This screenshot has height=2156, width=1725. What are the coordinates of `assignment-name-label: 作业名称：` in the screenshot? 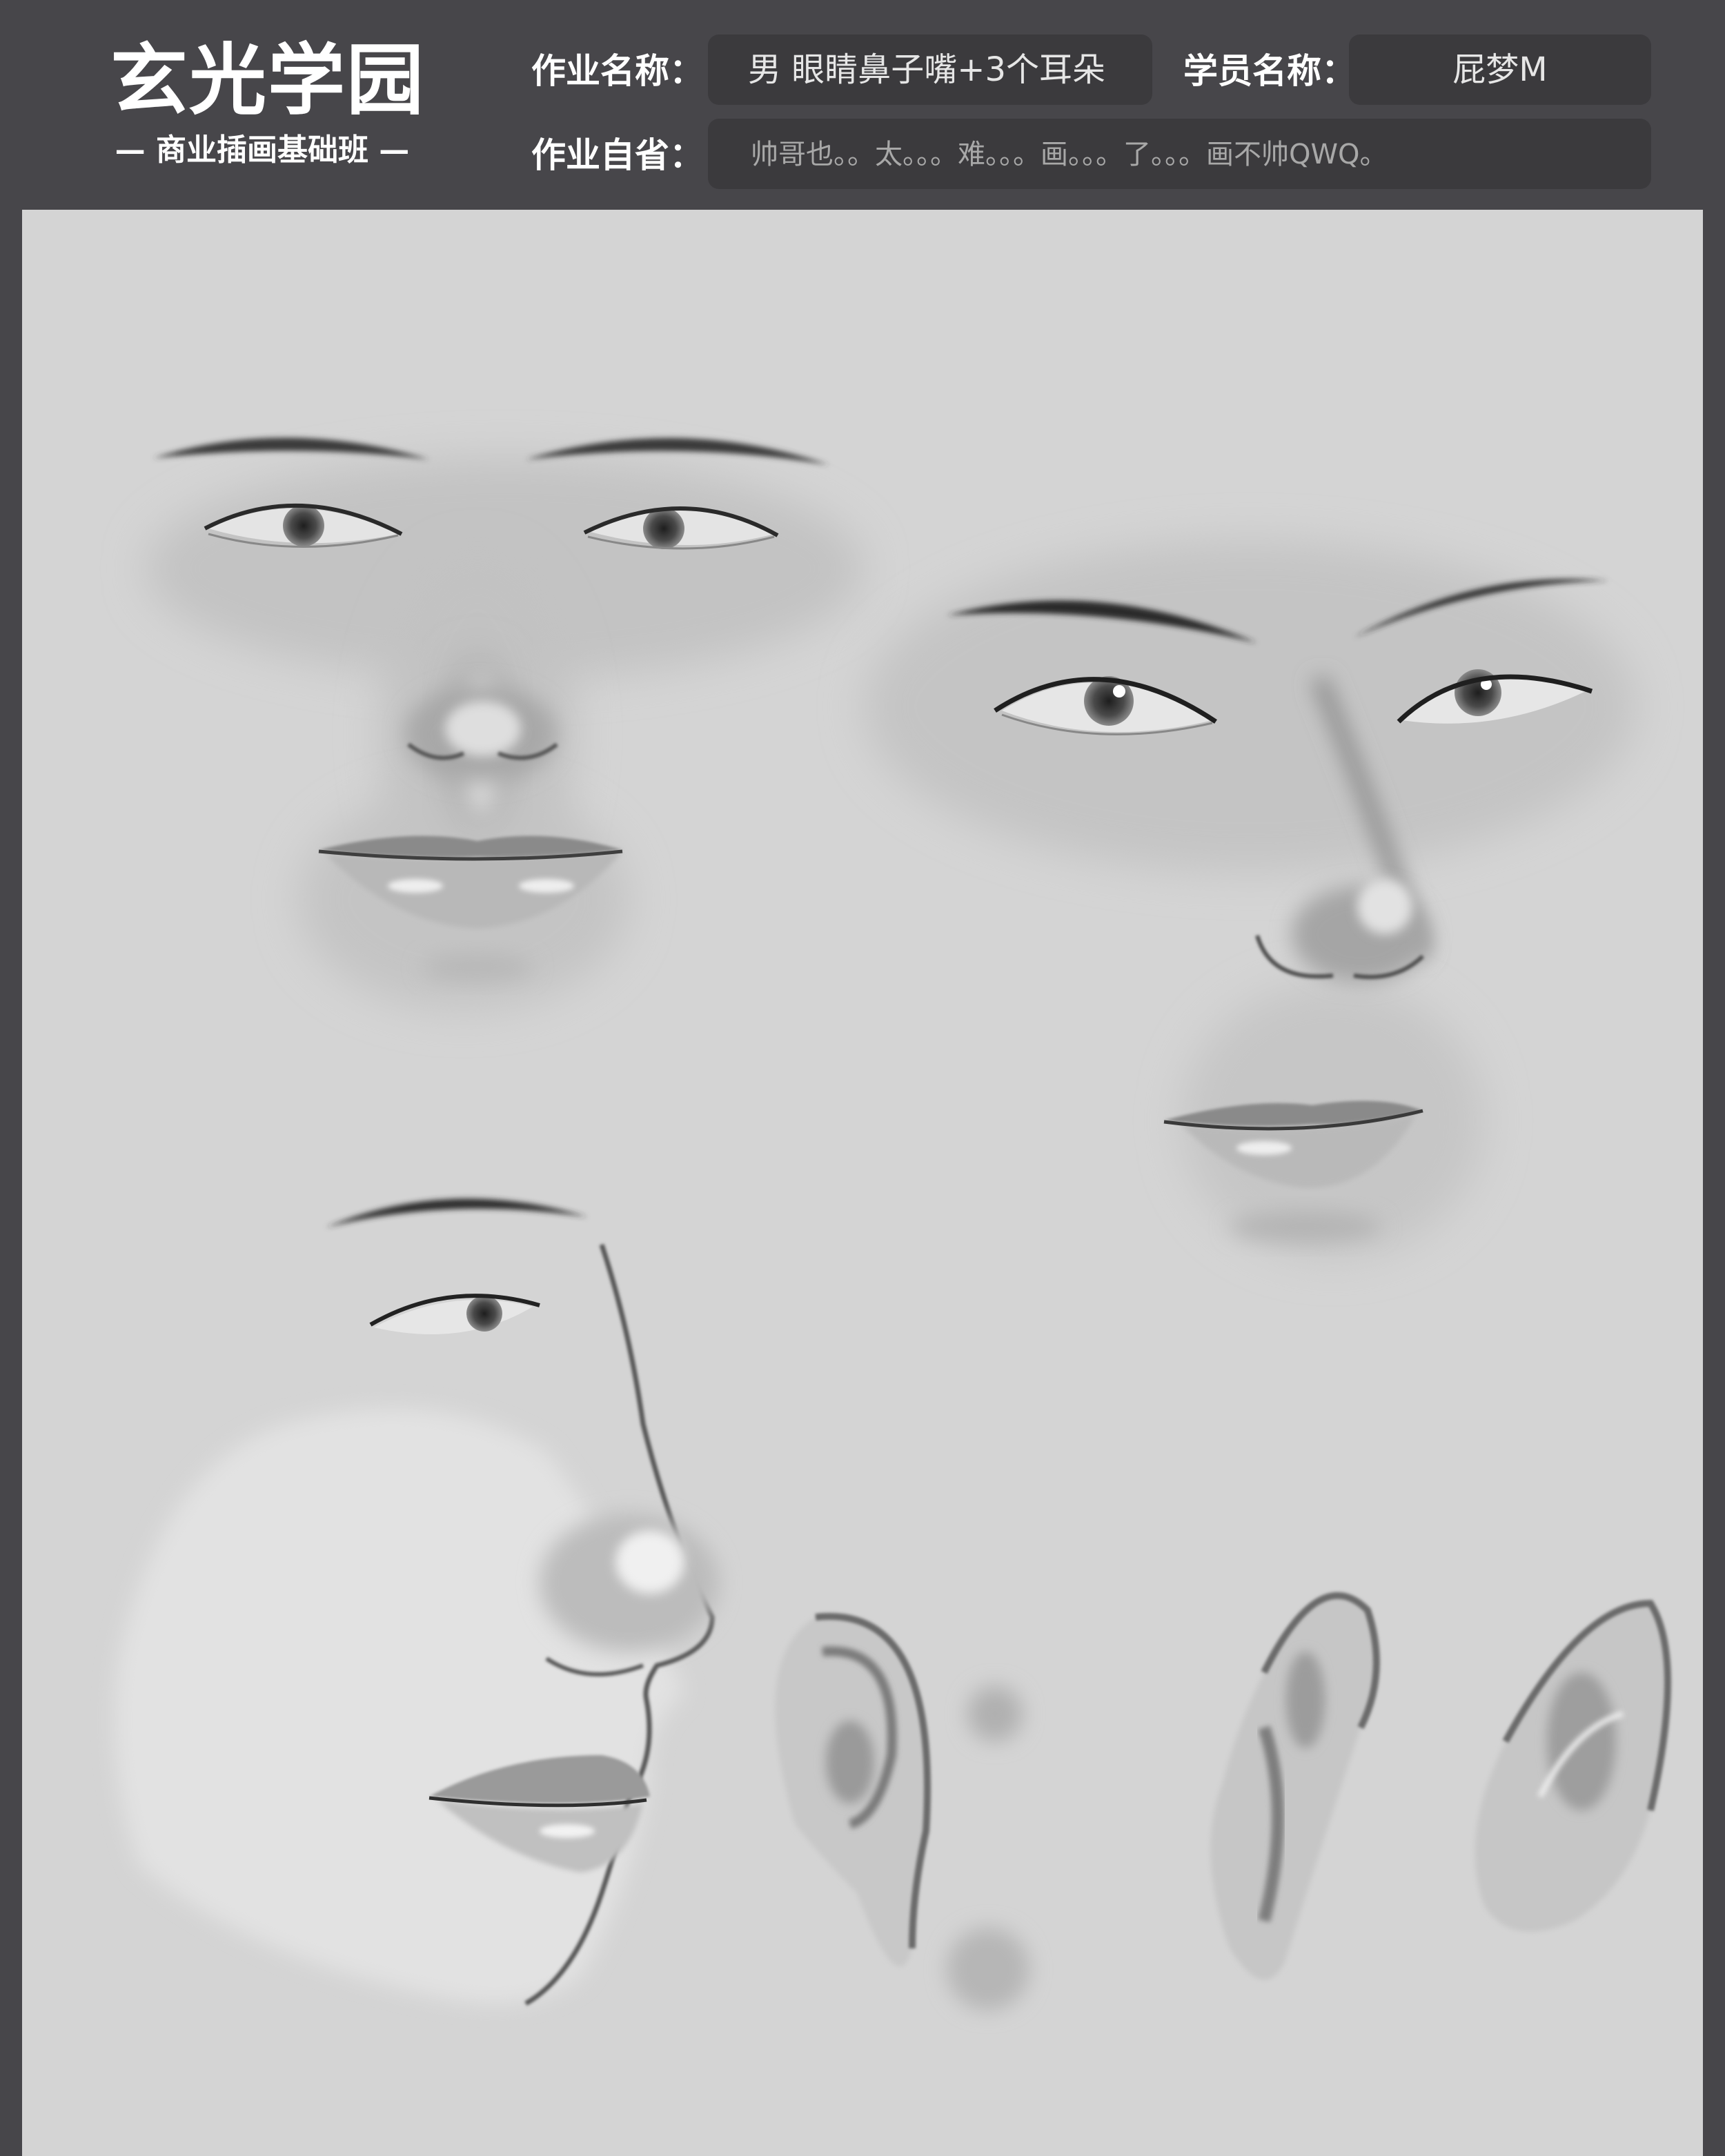 It's located at (617, 71).